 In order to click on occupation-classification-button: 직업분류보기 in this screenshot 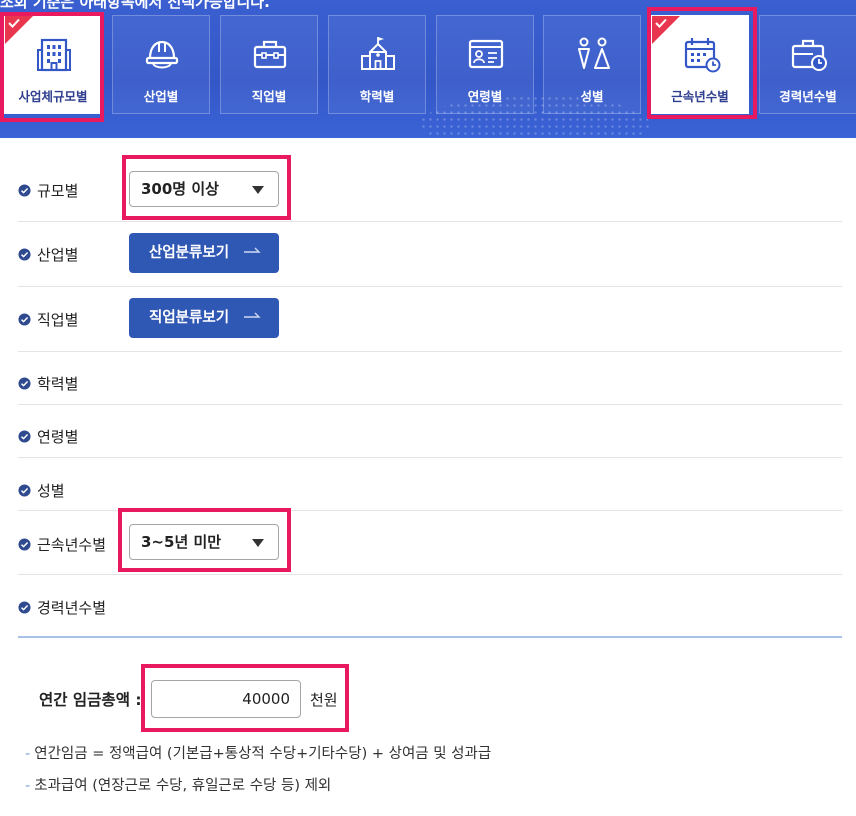, I will do `click(204, 318)`.